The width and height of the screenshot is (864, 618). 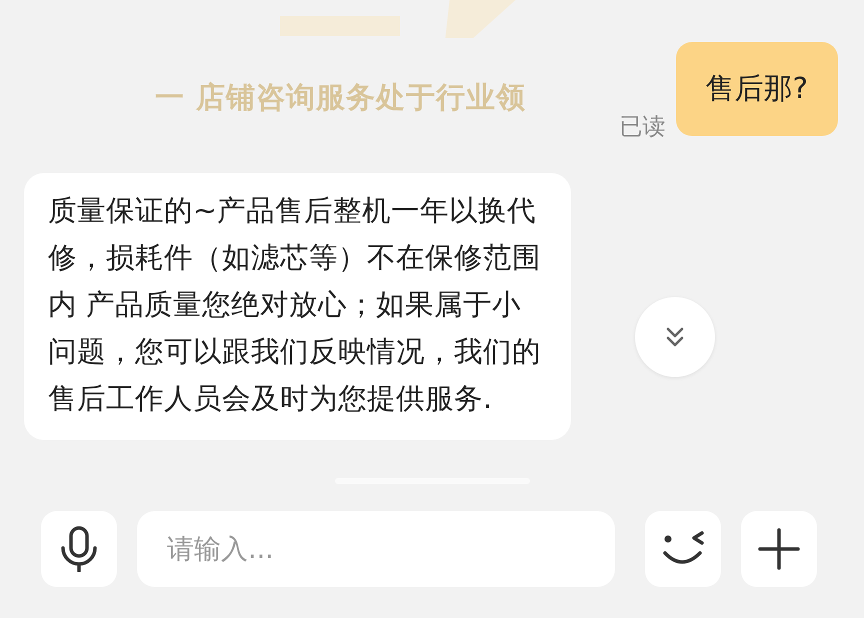 I want to click on add-button, so click(x=779, y=549).